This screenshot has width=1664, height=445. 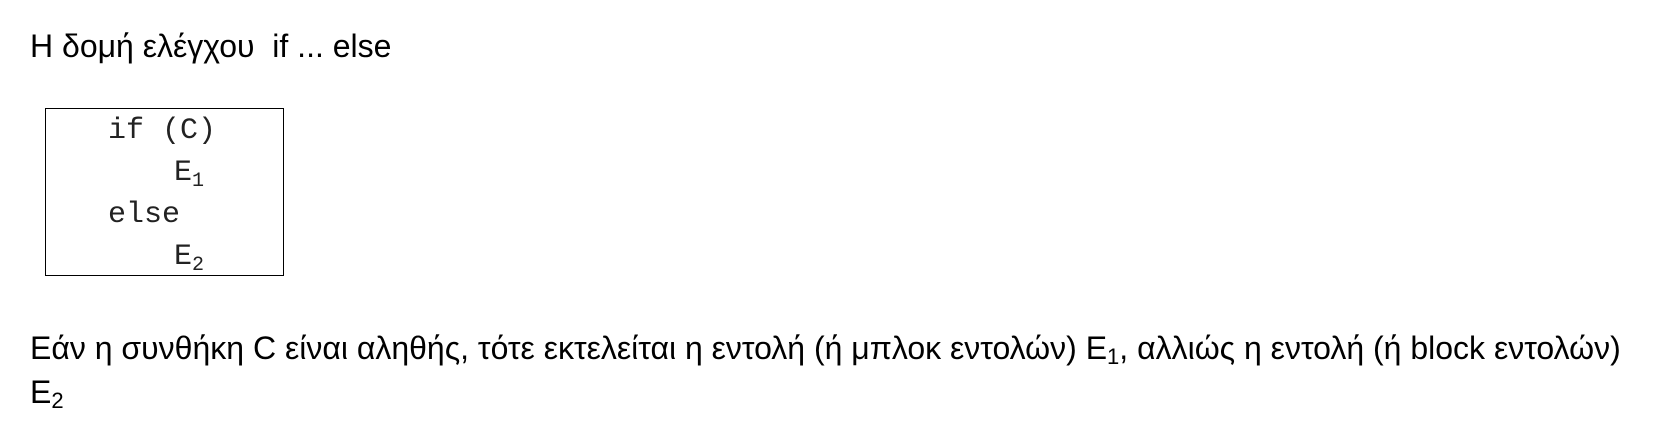 I want to click on code-block: if (C) E1 else E2, so click(x=164, y=192).